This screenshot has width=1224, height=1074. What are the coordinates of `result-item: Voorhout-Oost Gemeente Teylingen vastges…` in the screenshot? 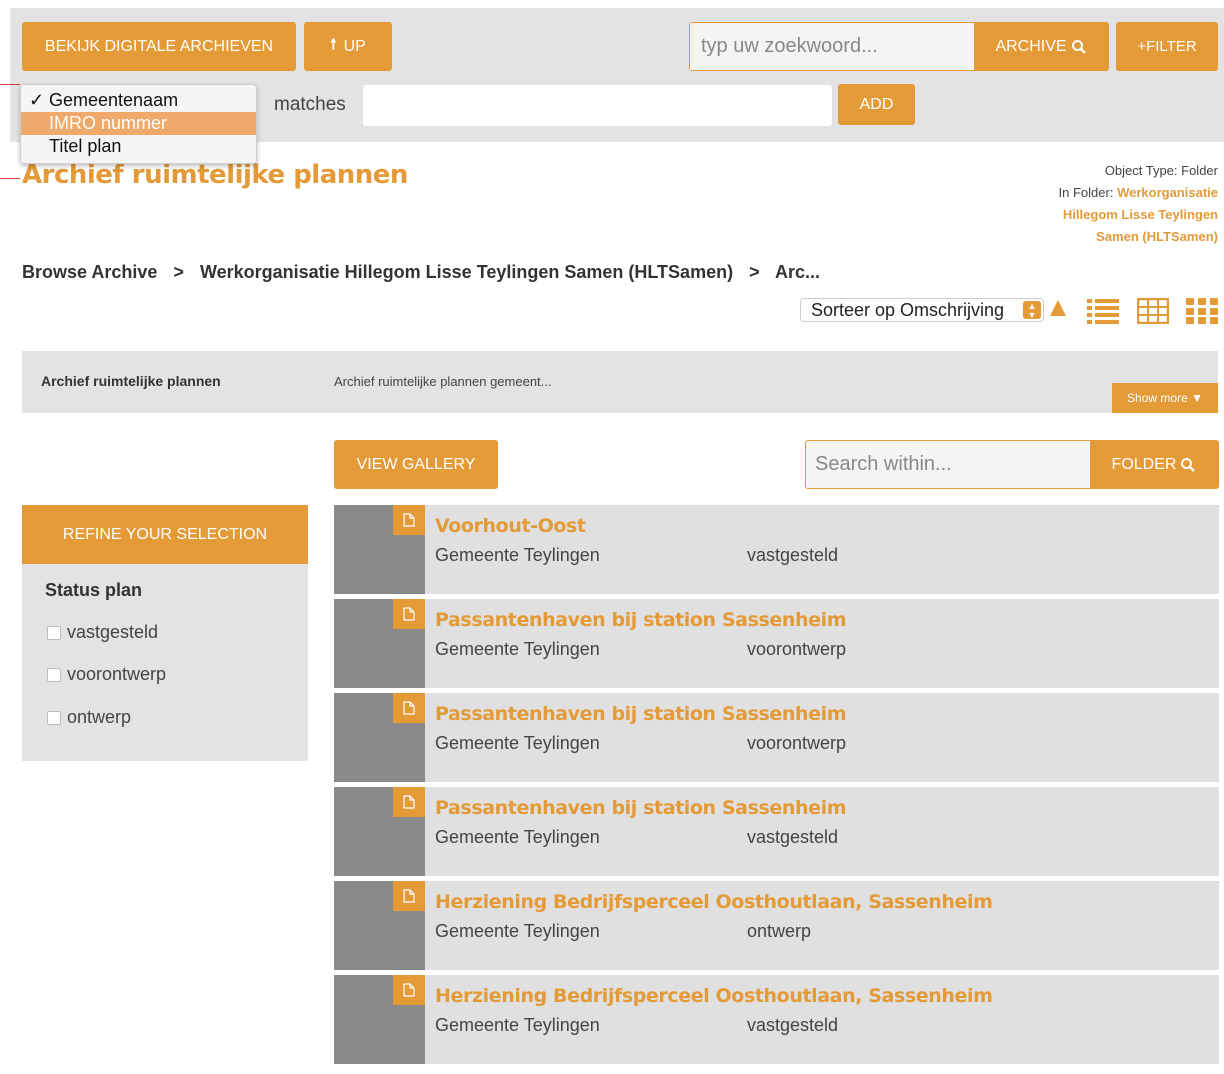 It's located at (776, 549).